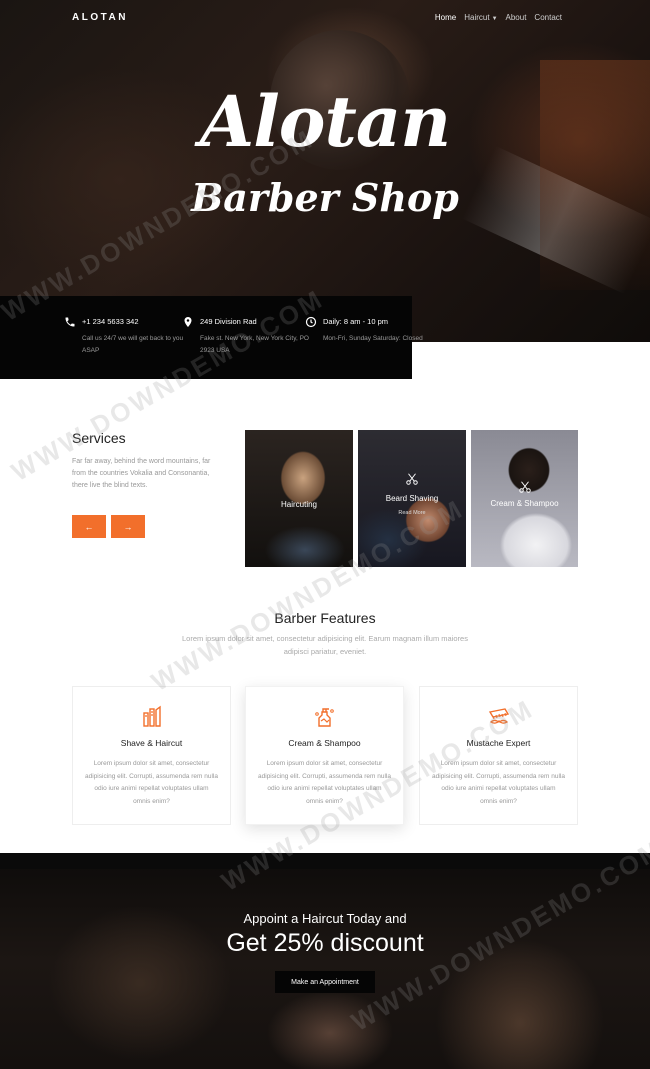 The height and width of the screenshot is (1069, 650). Describe the element at coordinates (356, 321) in the screenshot. I see `info-title: Daily: 8 am - 10 pm` at that location.